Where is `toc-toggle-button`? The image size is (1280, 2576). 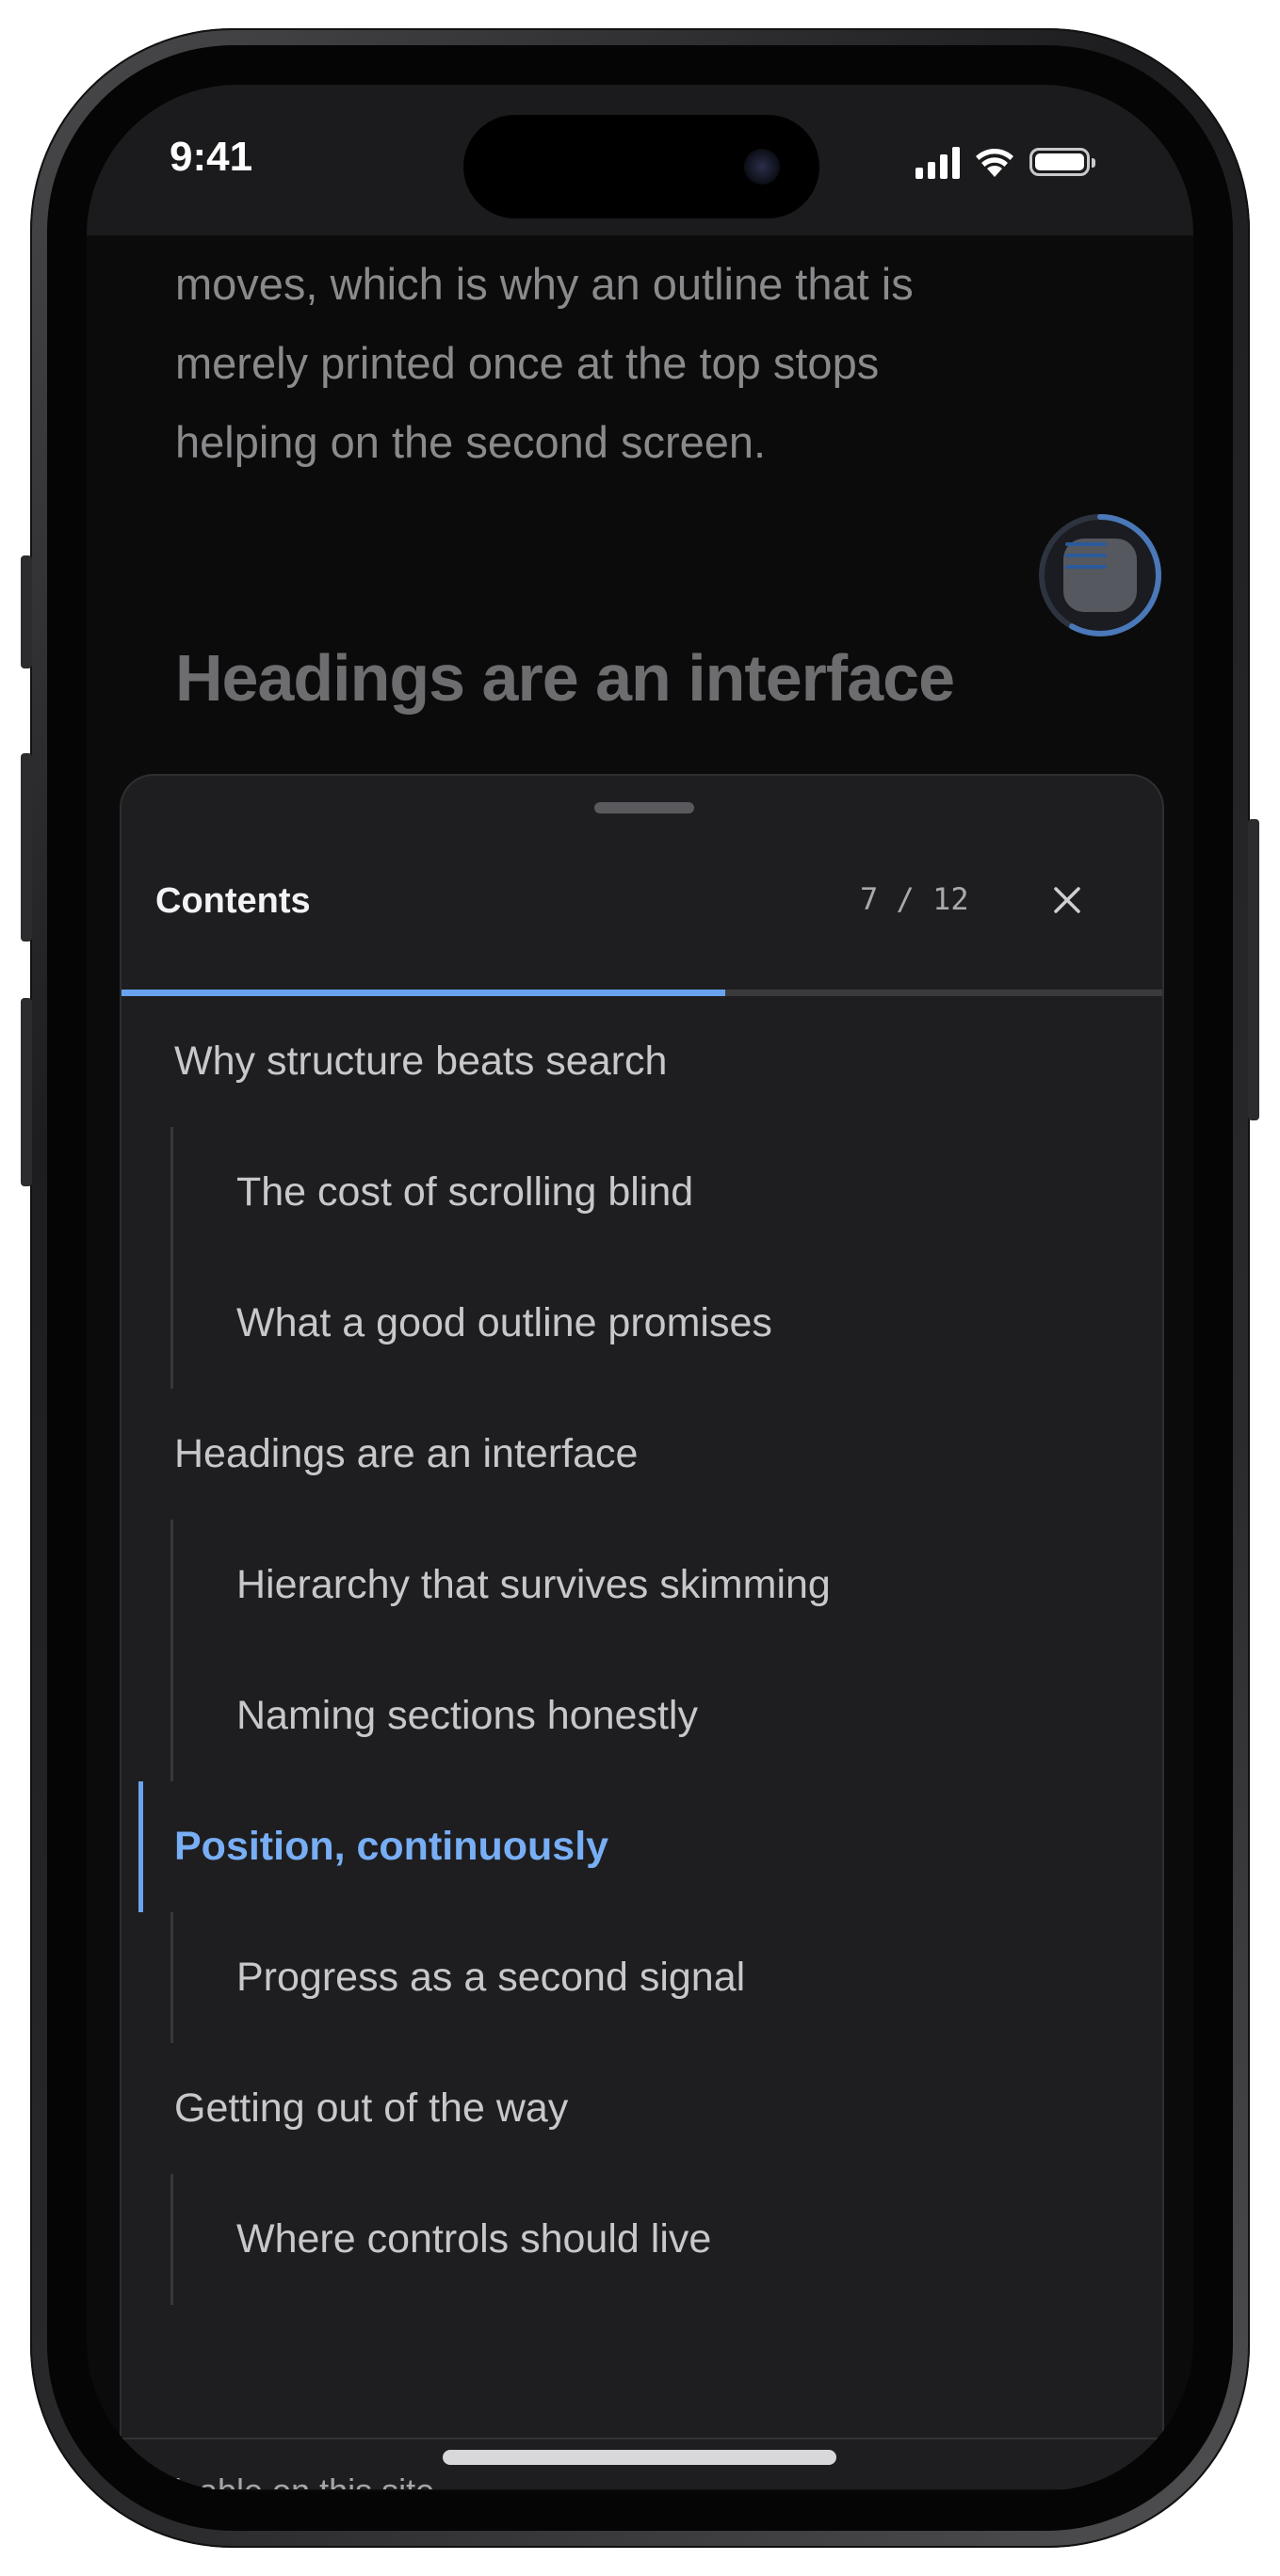
toc-toggle-button is located at coordinates (1100, 575).